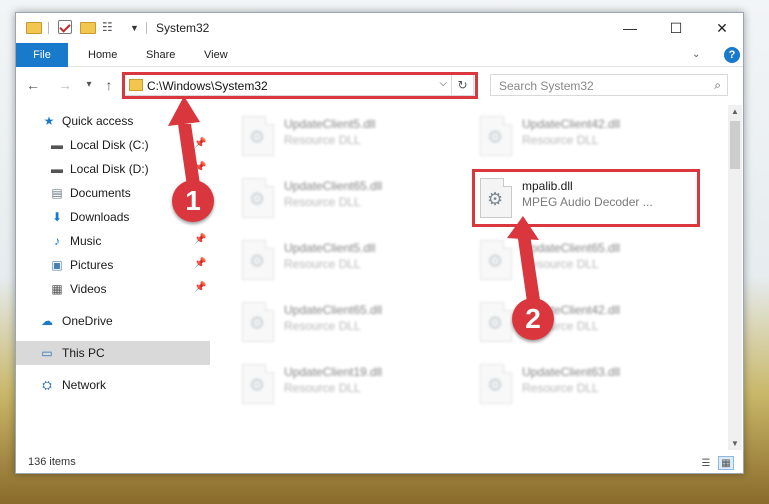 The image size is (769, 504). What do you see at coordinates (193, 201) in the screenshot?
I see `callout-badge-1: 1` at bounding box center [193, 201].